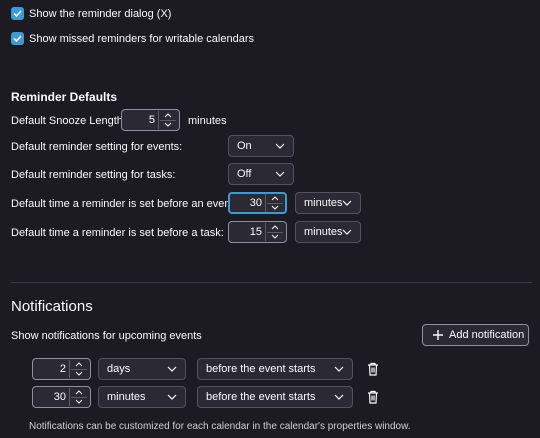  I want to click on before-task-unit-select: minutes, so click(328, 232).